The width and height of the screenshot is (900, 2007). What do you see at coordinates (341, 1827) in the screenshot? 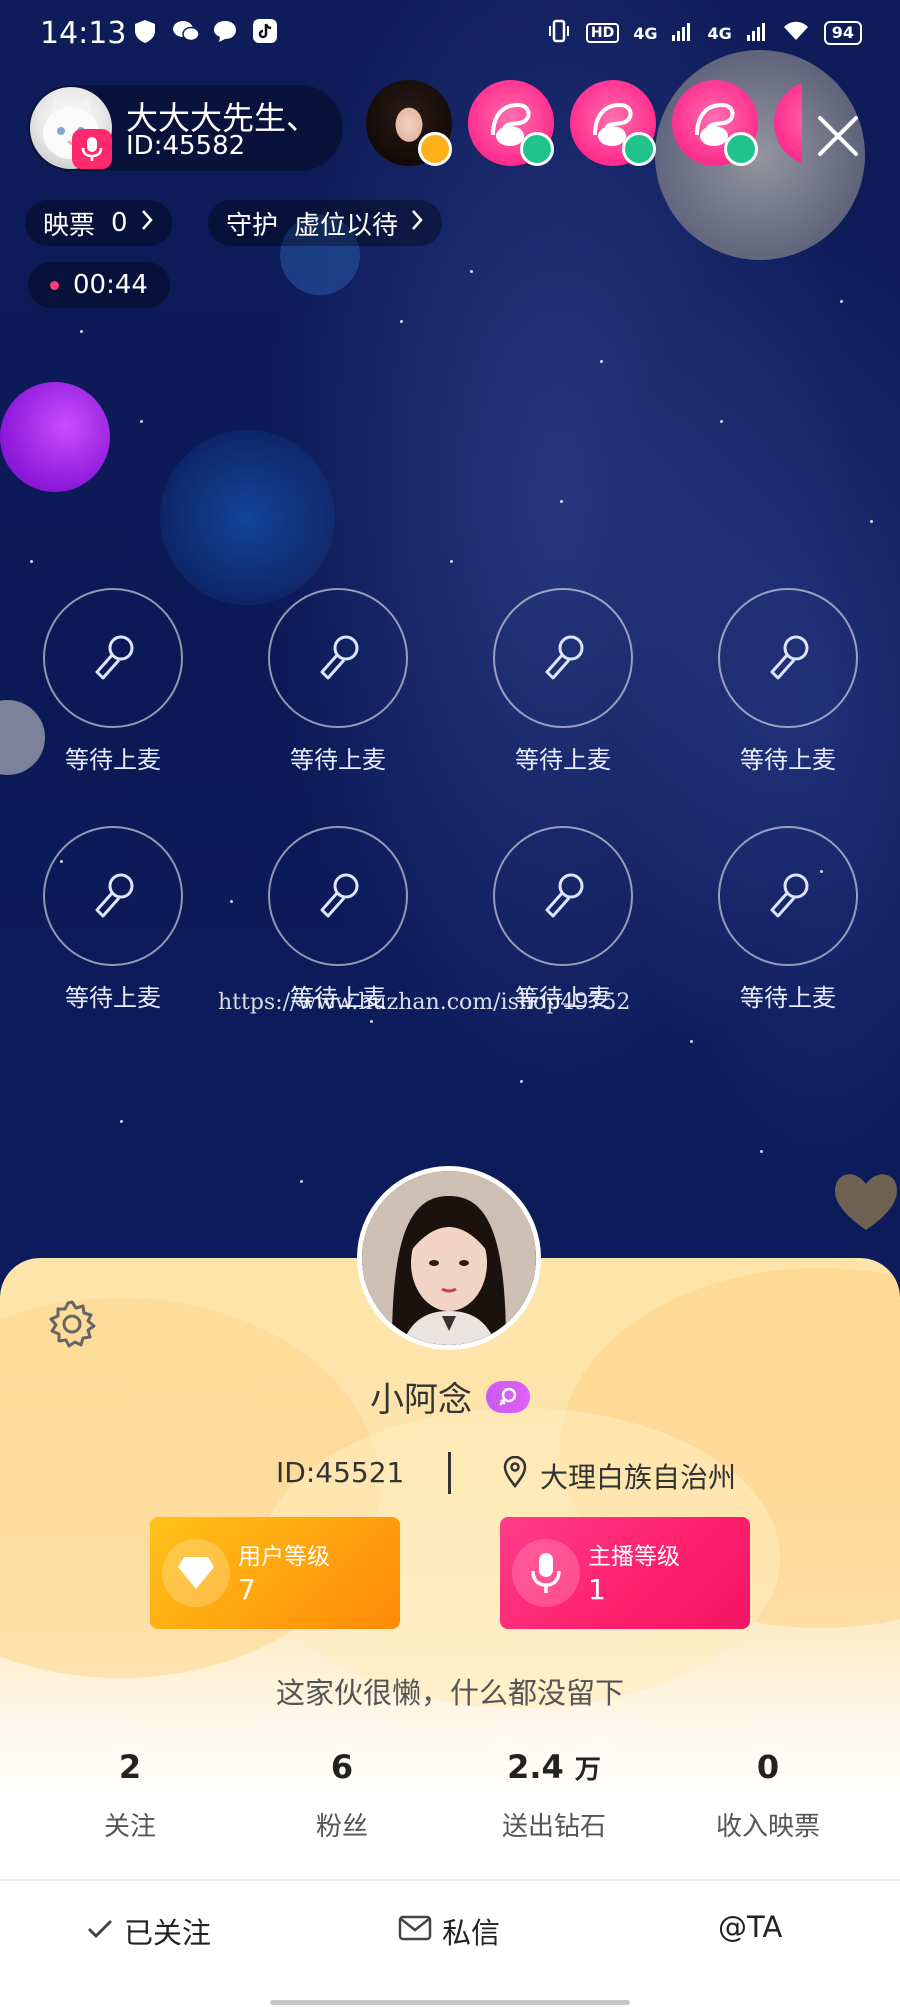
I see `stat-label: 粉丝` at bounding box center [341, 1827].